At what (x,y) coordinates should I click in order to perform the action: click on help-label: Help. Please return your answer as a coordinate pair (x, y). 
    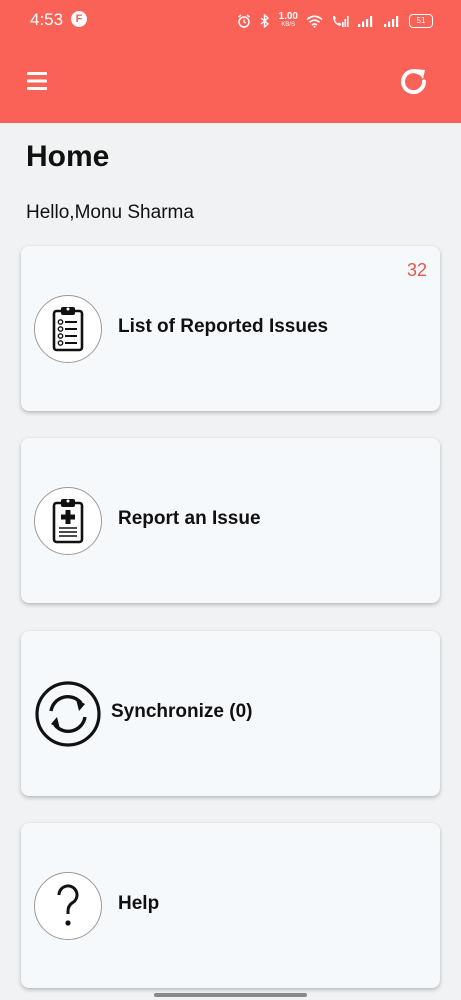
    Looking at the image, I should click on (139, 903).